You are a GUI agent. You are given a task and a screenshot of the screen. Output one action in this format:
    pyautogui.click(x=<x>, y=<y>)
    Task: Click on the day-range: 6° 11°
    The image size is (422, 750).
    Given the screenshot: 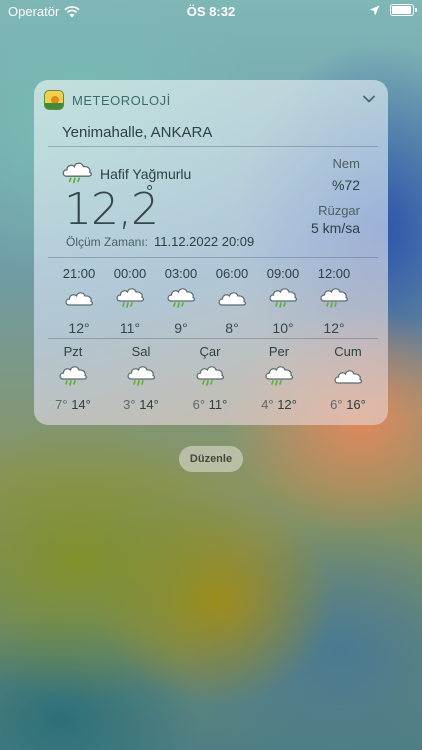 What is the action you would take?
    pyautogui.click(x=210, y=404)
    